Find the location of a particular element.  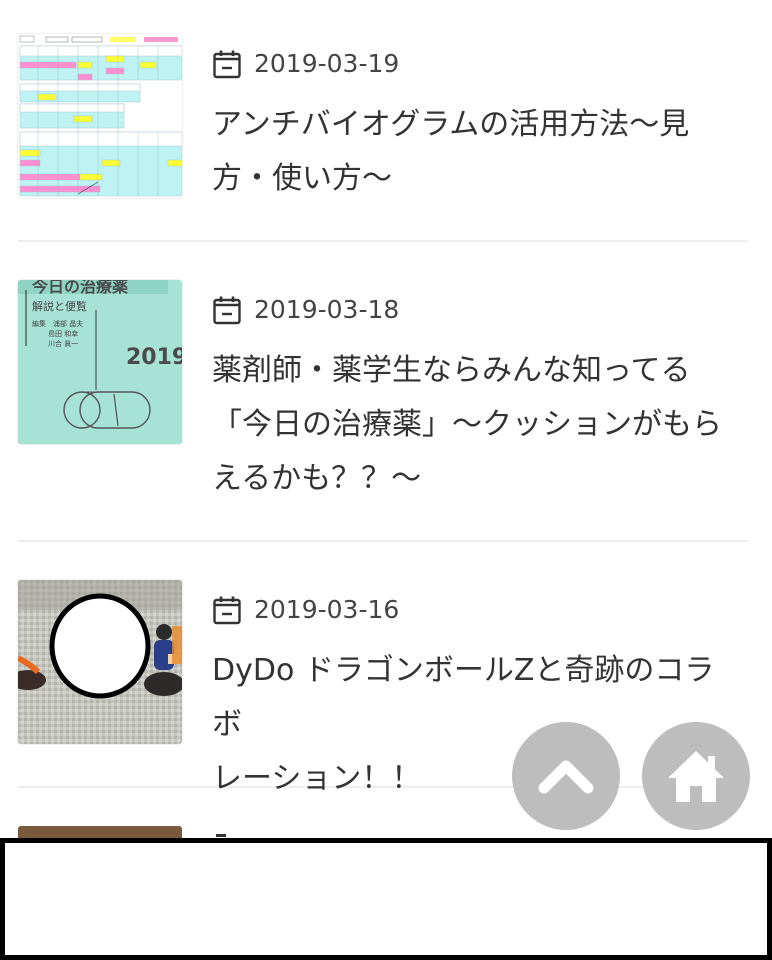

svg-text: 今日の治療薬 is located at coordinates (80, 288).